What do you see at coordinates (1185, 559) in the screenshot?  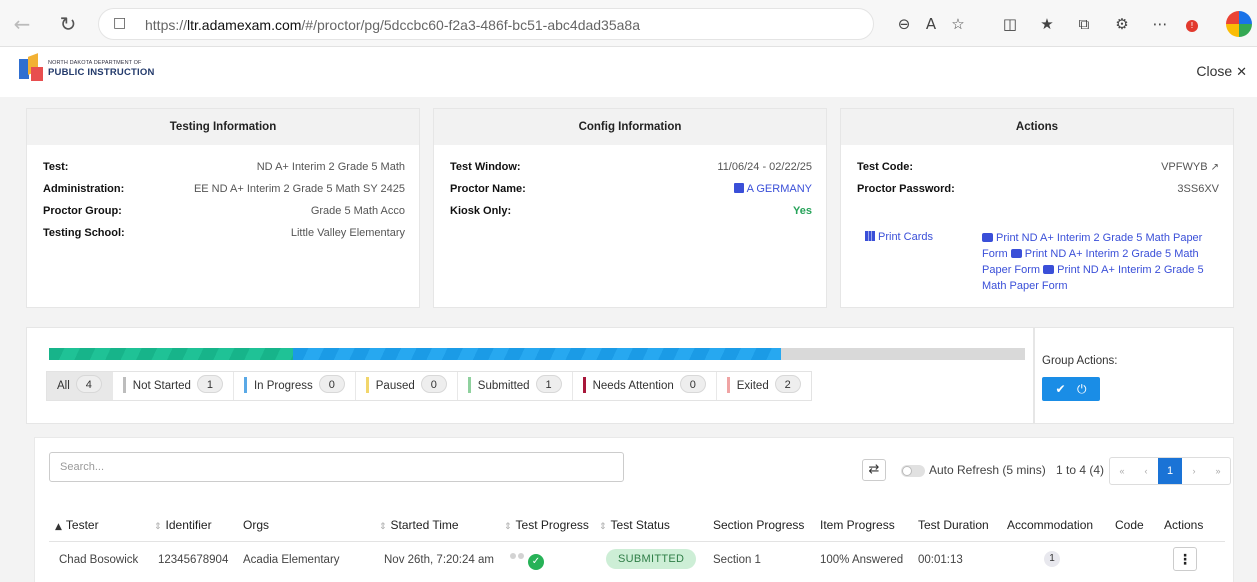 I see `row-actions-menu-button: ⋮` at bounding box center [1185, 559].